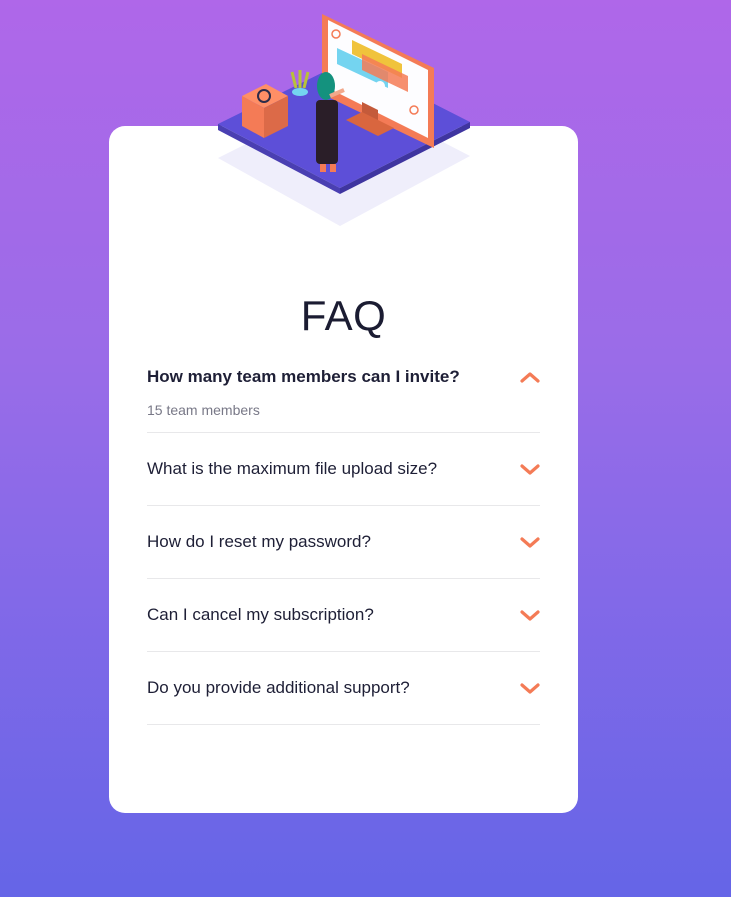 The width and height of the screenshot is (731, 897). I want to click on faq-question-row: Do you provide additional support?, so click(343, 688).